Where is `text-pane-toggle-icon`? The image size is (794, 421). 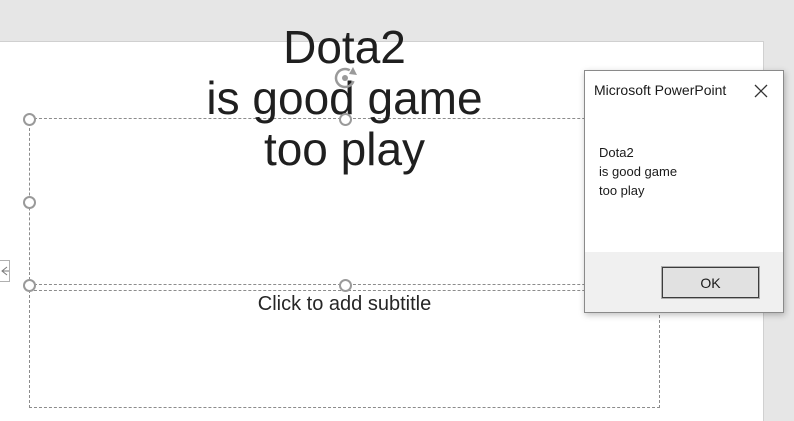 text-pane-toggle-icon is located at coordinates (5, 271).